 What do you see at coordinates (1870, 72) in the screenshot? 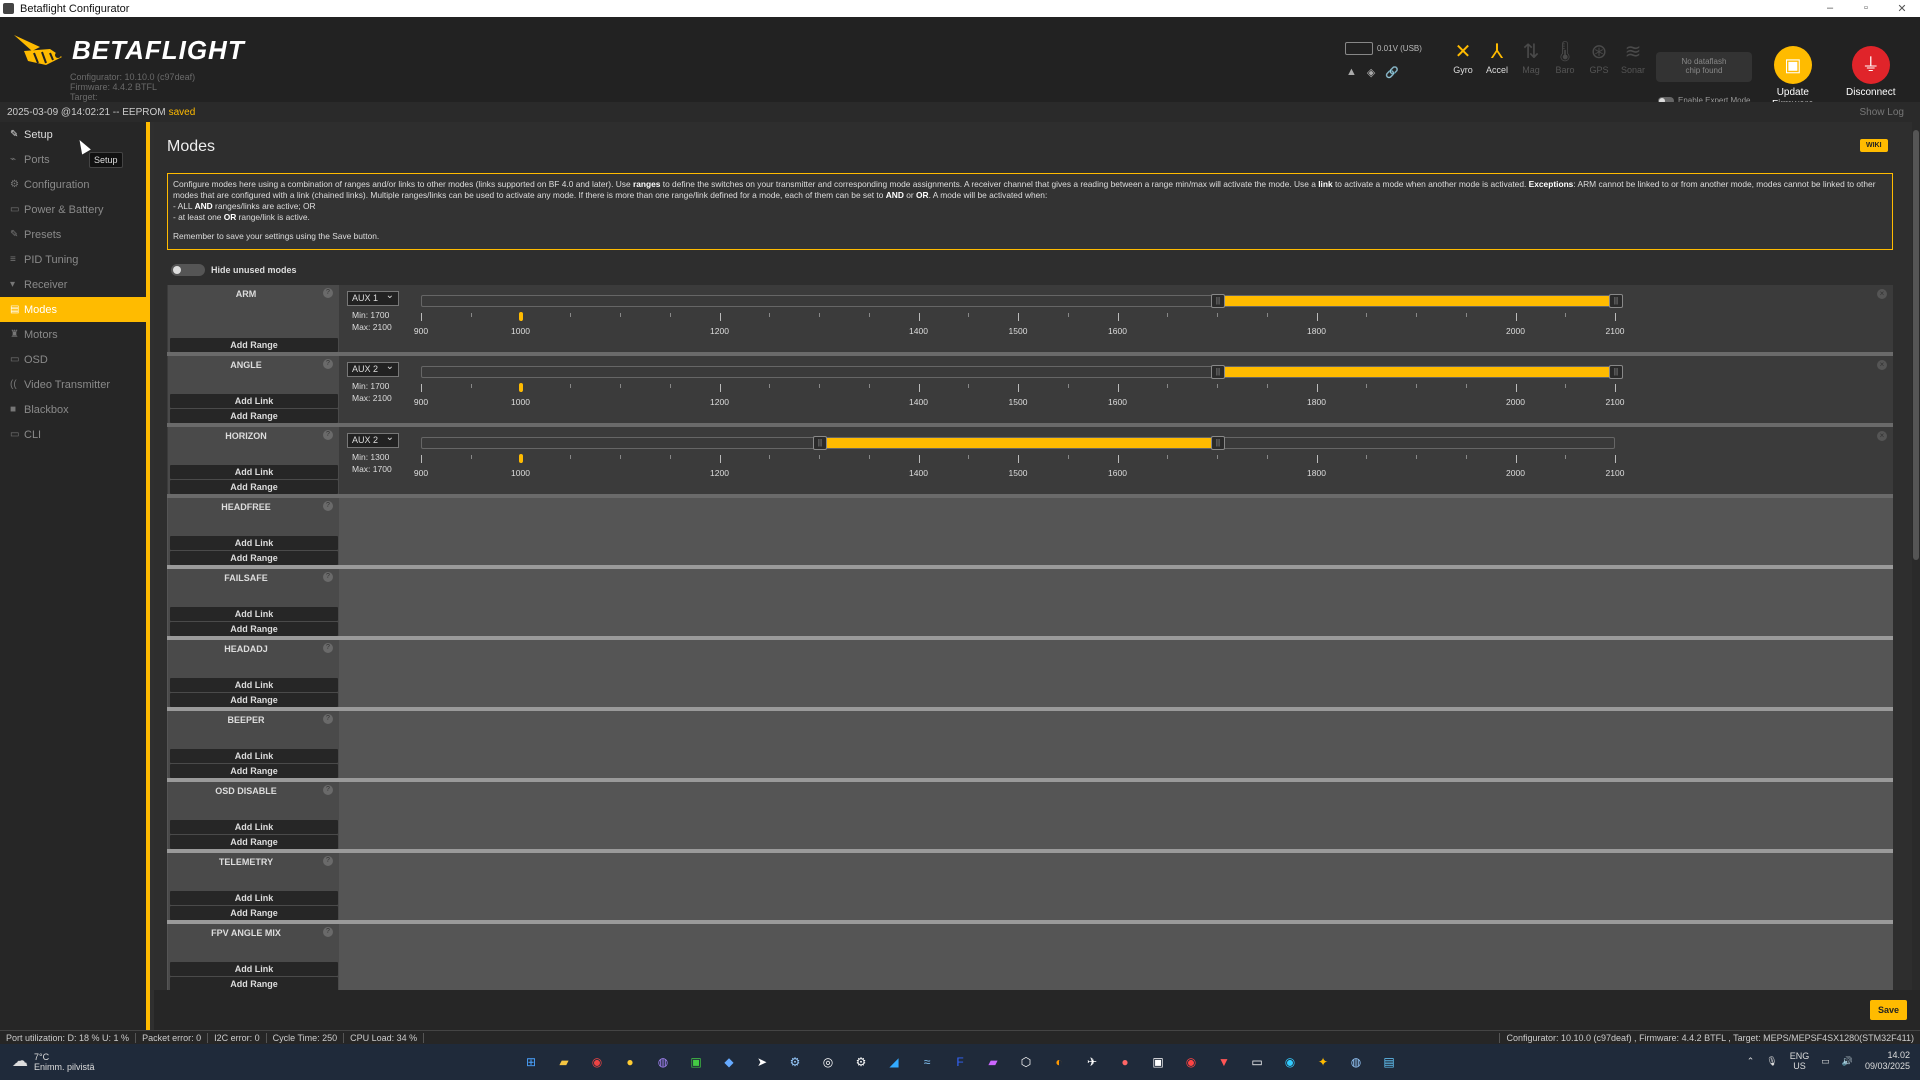
I see `disconnect-button: ⏚ Disconnect` at bounding box center [1870, 72].